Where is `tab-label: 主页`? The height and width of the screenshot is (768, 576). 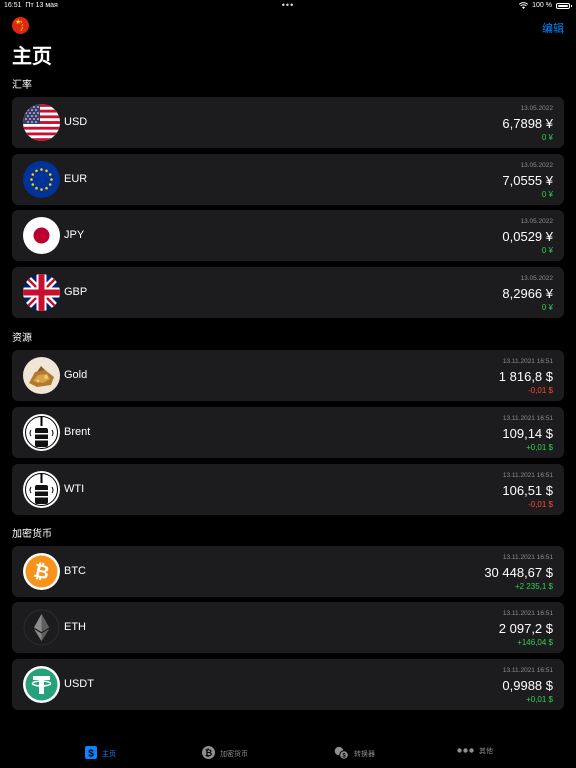
tab-label: 主页 is located at coordinates (109, 754).